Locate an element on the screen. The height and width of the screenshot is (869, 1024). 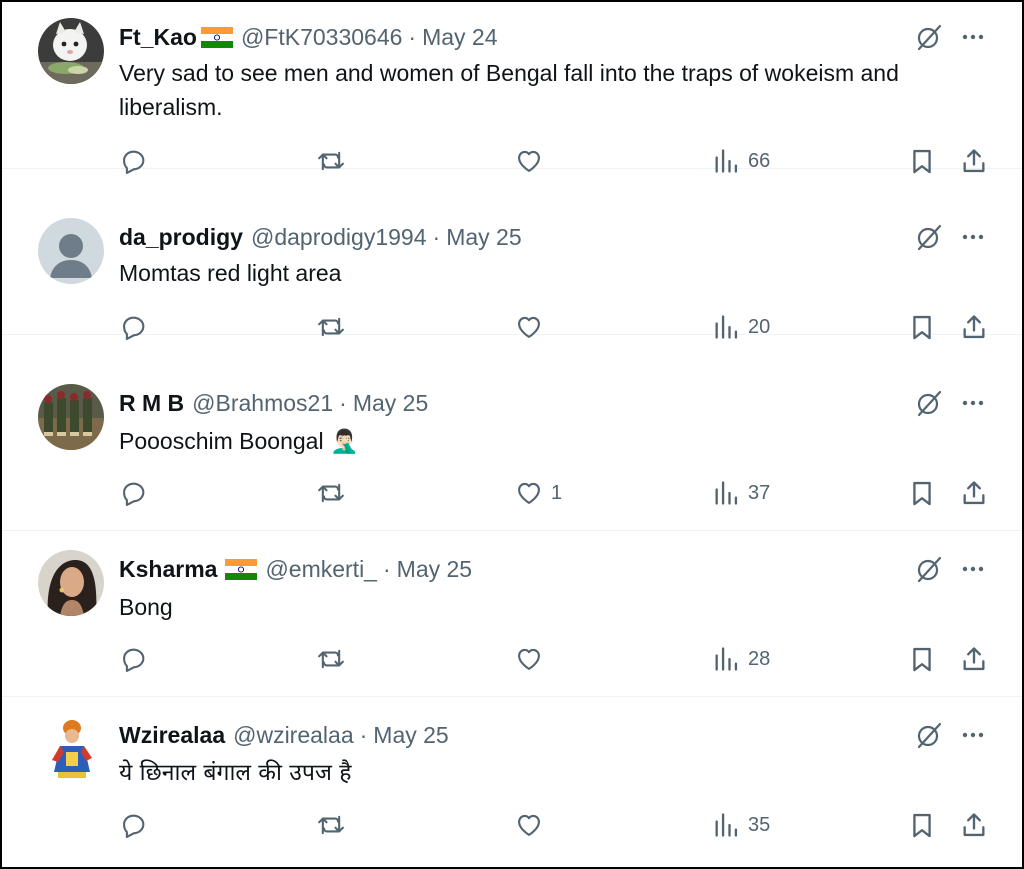
views-button: 35 is located at coordinates (741, 825).